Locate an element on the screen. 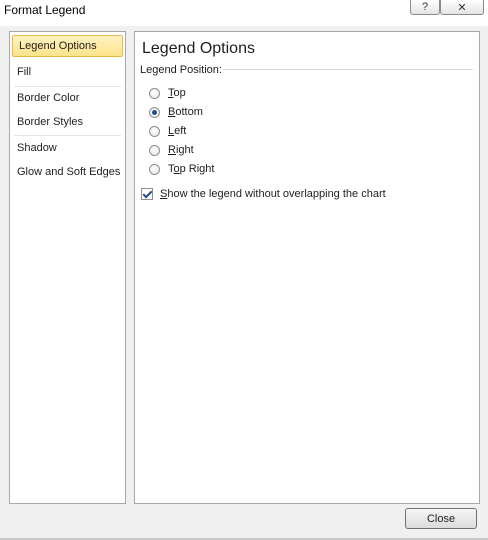  radio-button-top is located at coordinates (154, 93).